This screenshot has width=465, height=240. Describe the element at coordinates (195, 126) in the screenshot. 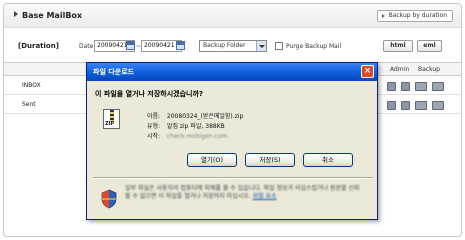

I see `file-type-value: 알집 zip 파일, 388KB` at that location.